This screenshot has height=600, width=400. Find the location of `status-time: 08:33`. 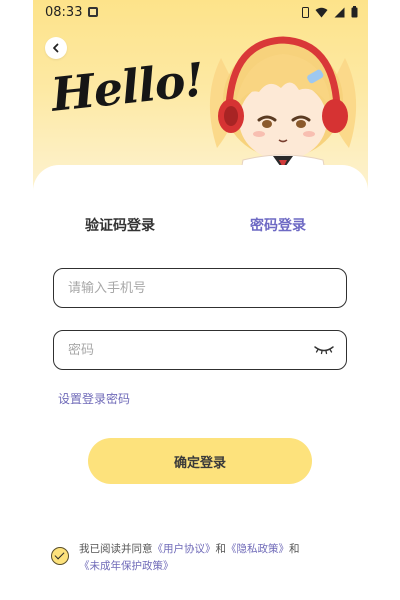

status-time: 08:33 is located at coordinates (64, 12).